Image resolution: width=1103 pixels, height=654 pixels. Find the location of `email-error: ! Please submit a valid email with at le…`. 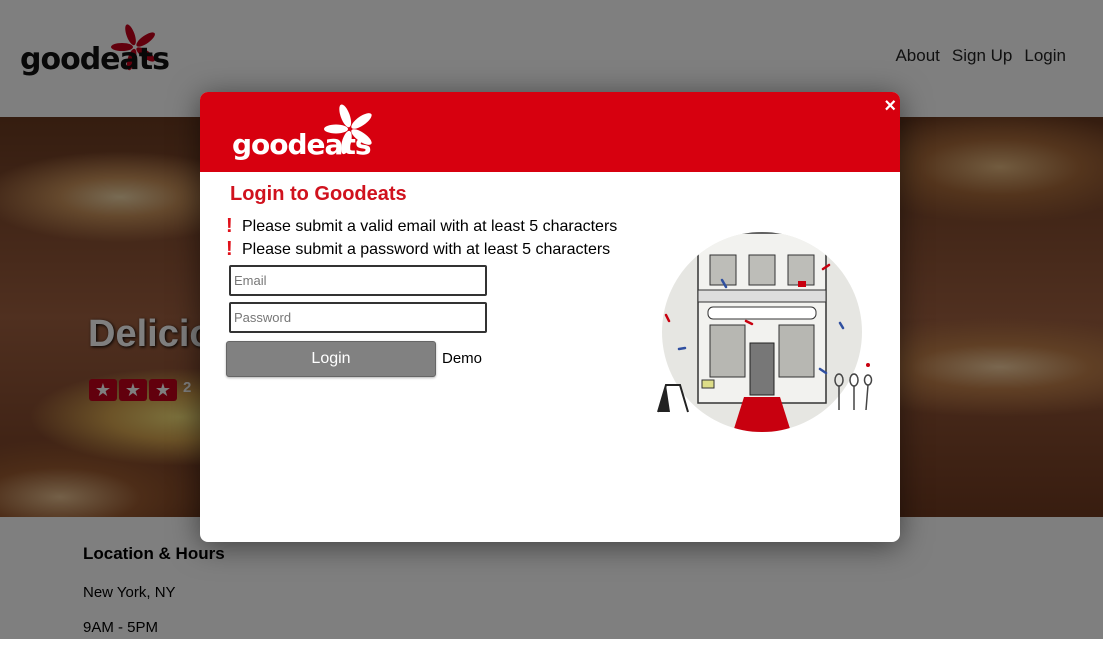

email-error: ! Please submit a valid email with at le… is located at coordinates (421, 226).